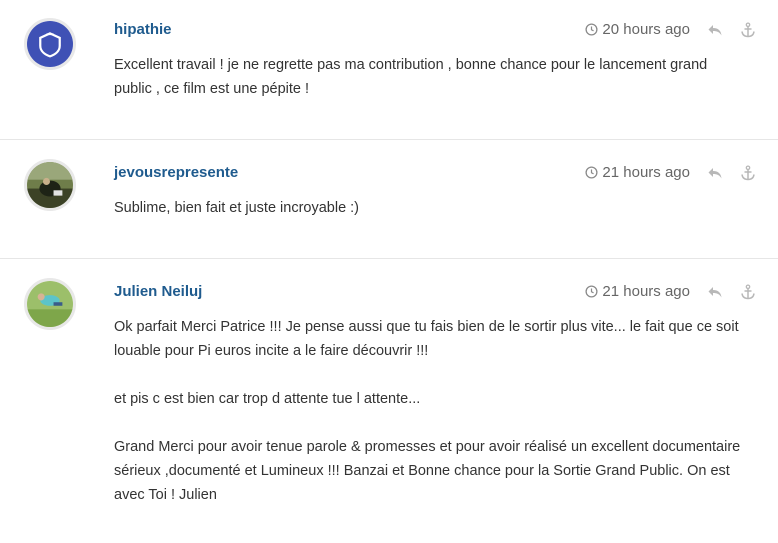 This screenshot has height=543, width=778. I want to click on comment-meta: 20 hours ago, so click(670, 29).